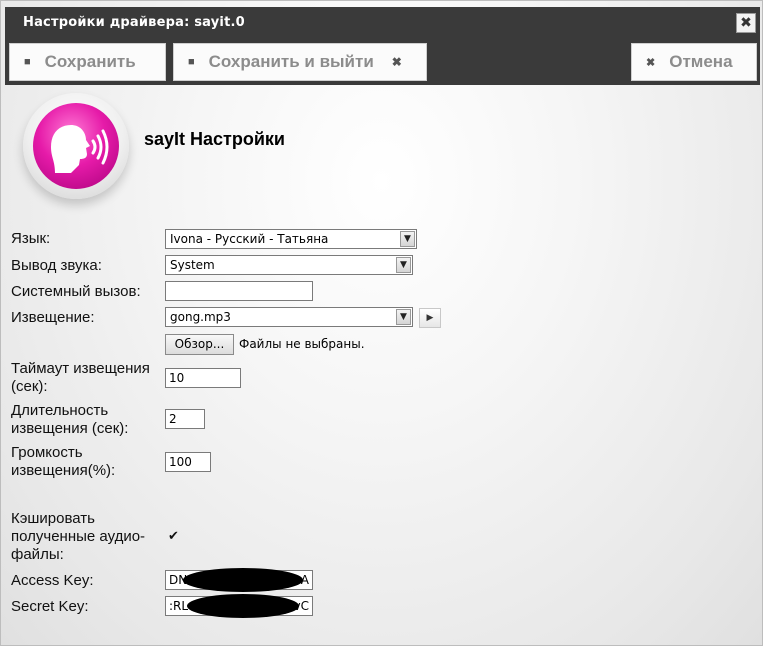 This screenshot has height=646, width=763. I want to click on announce-timeout-input: 10, so click(203, 378).